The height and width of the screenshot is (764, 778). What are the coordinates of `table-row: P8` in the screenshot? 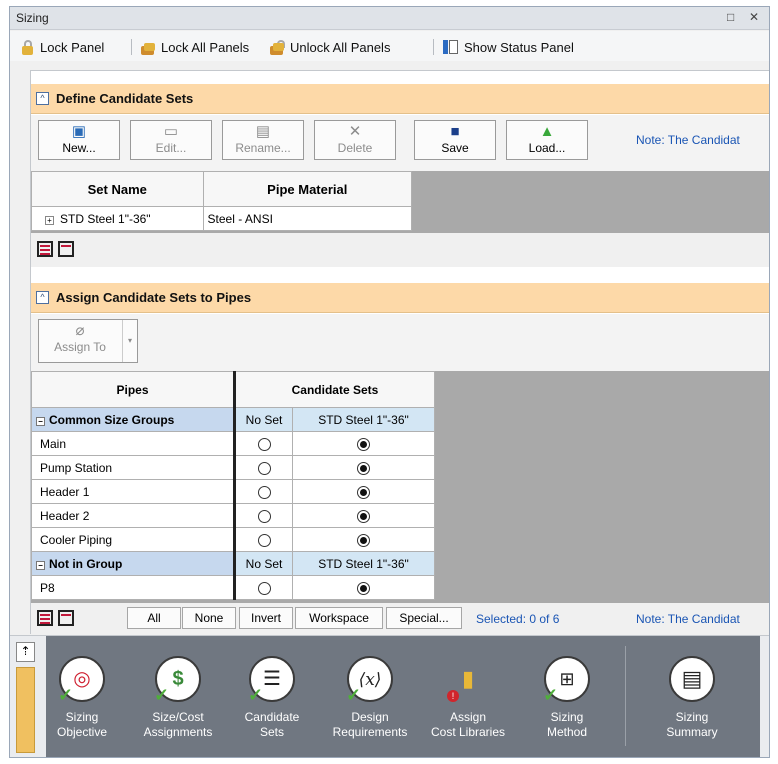 It's located at (233, 587).